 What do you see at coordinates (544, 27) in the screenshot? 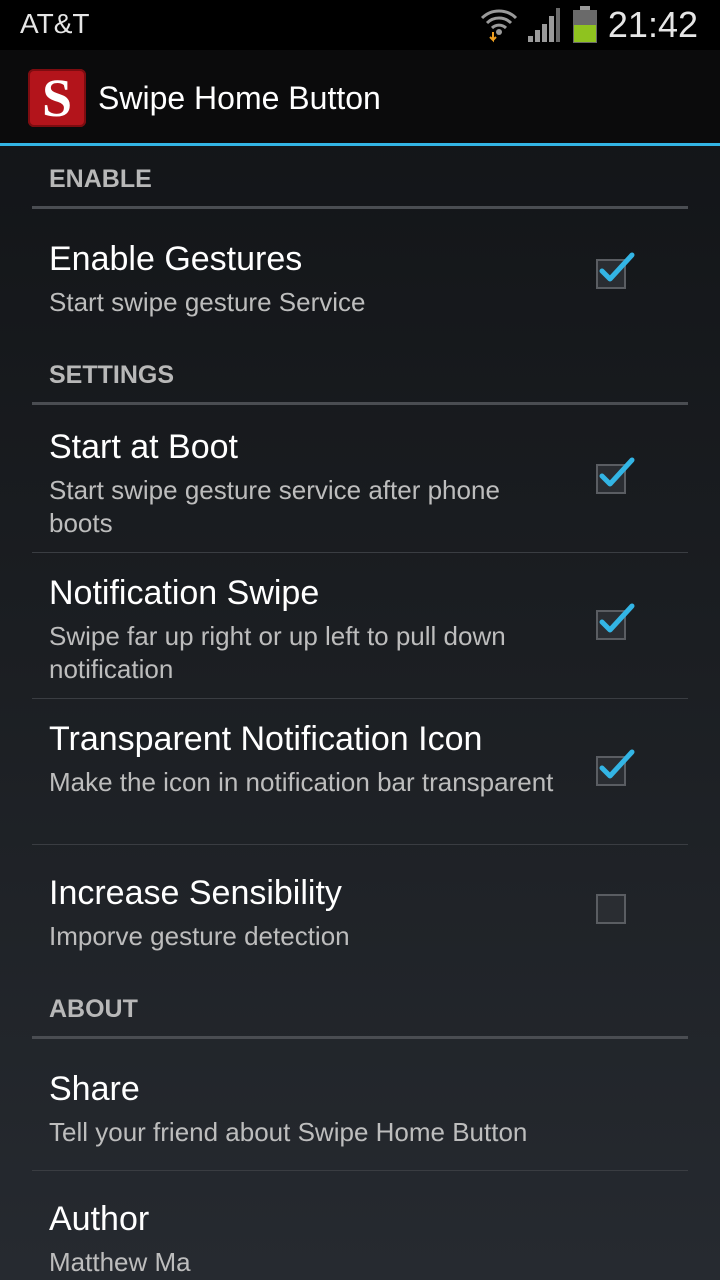
I see `signal-icon` at bounding box center [544, 27].